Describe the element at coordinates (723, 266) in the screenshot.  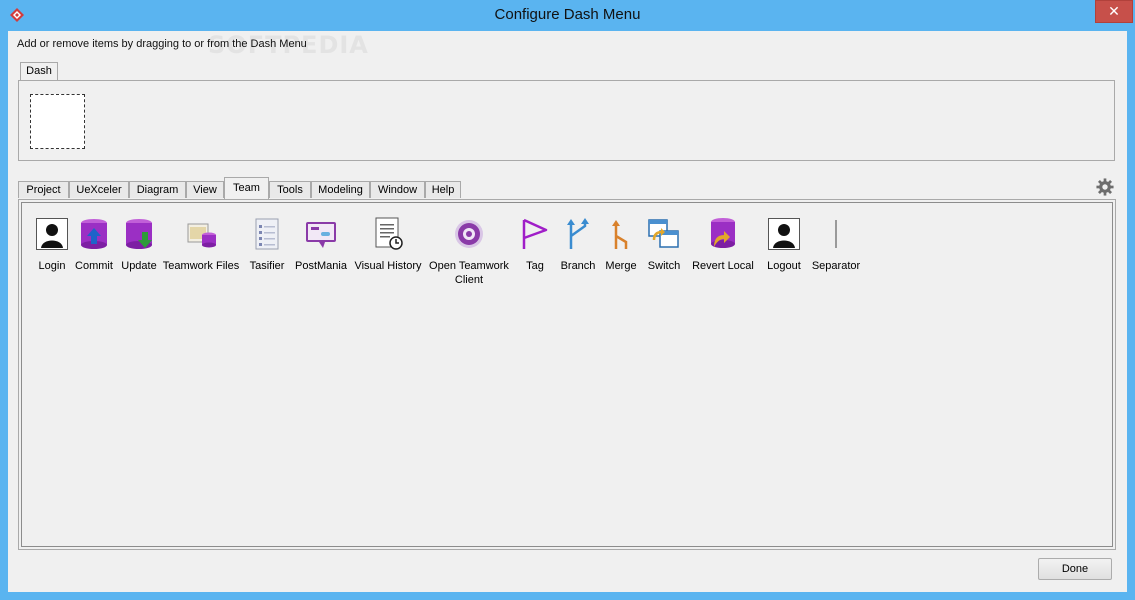
I see `item-label: Revert Local` at that location.